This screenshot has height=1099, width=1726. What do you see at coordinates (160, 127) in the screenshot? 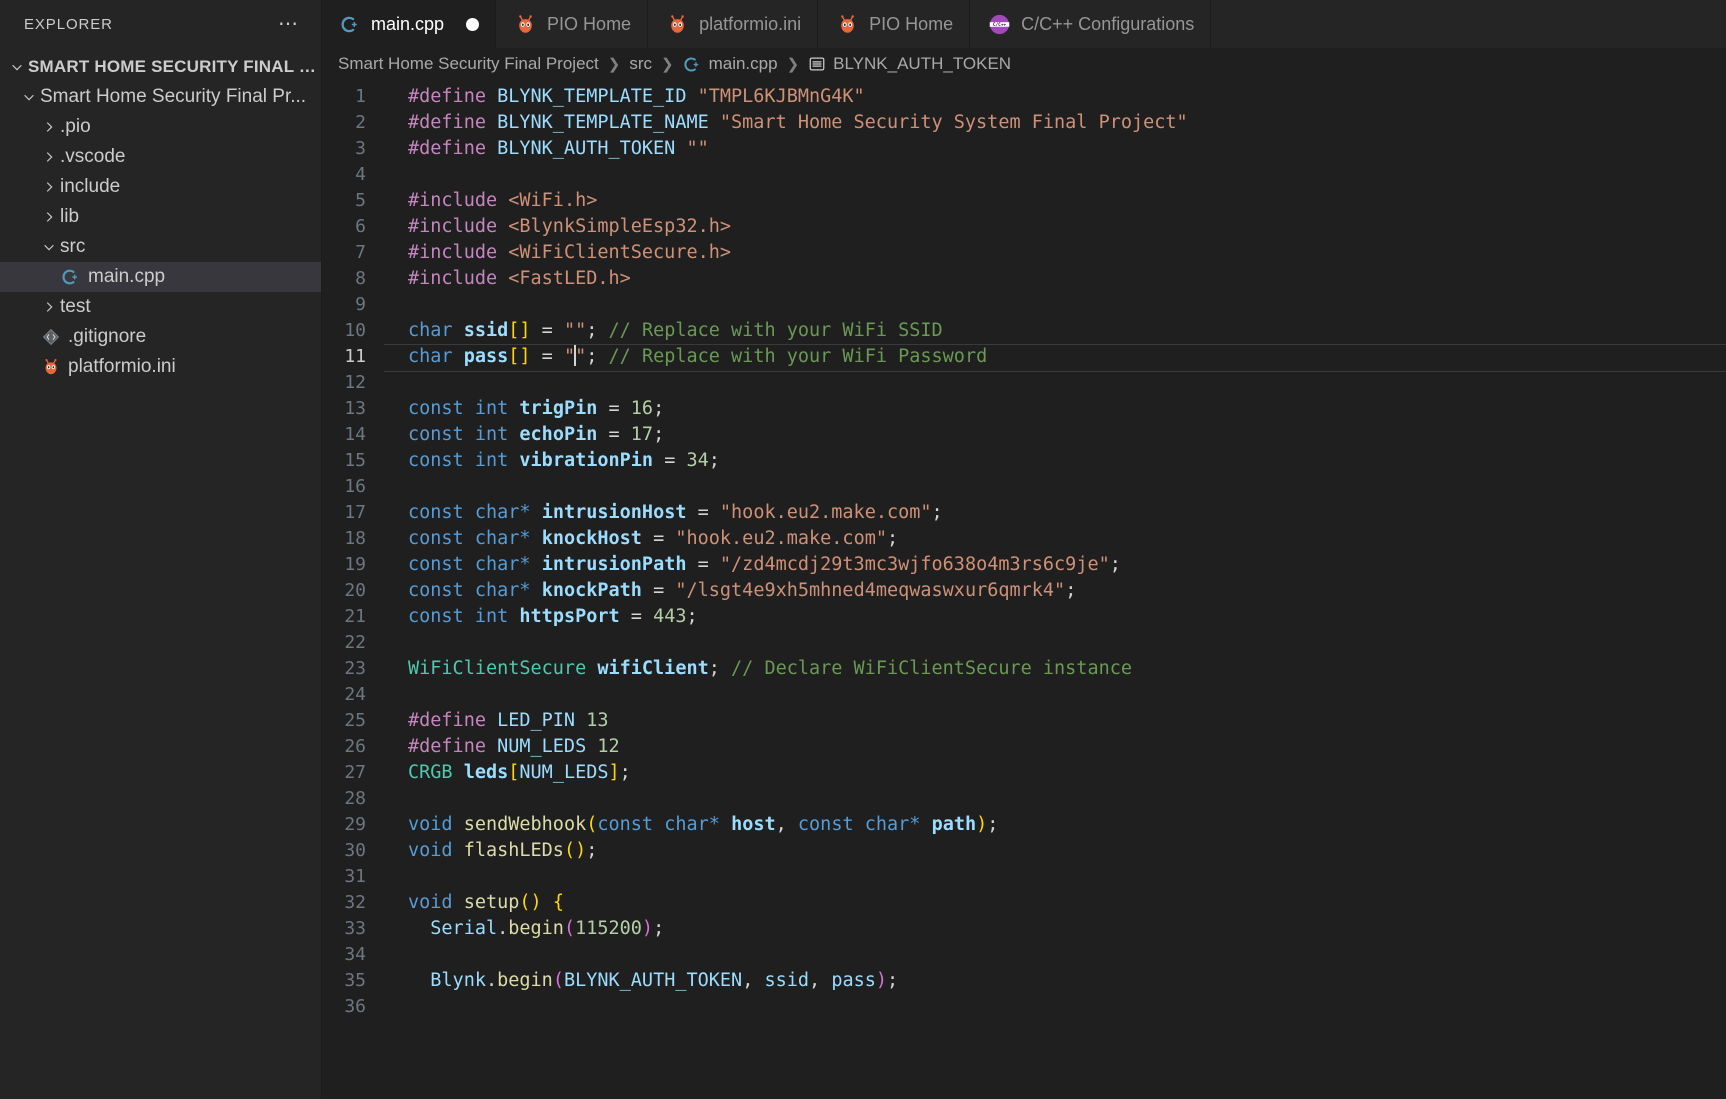
I see `tree-item-pio-folder: .pio` at bounding box center [160, 127].